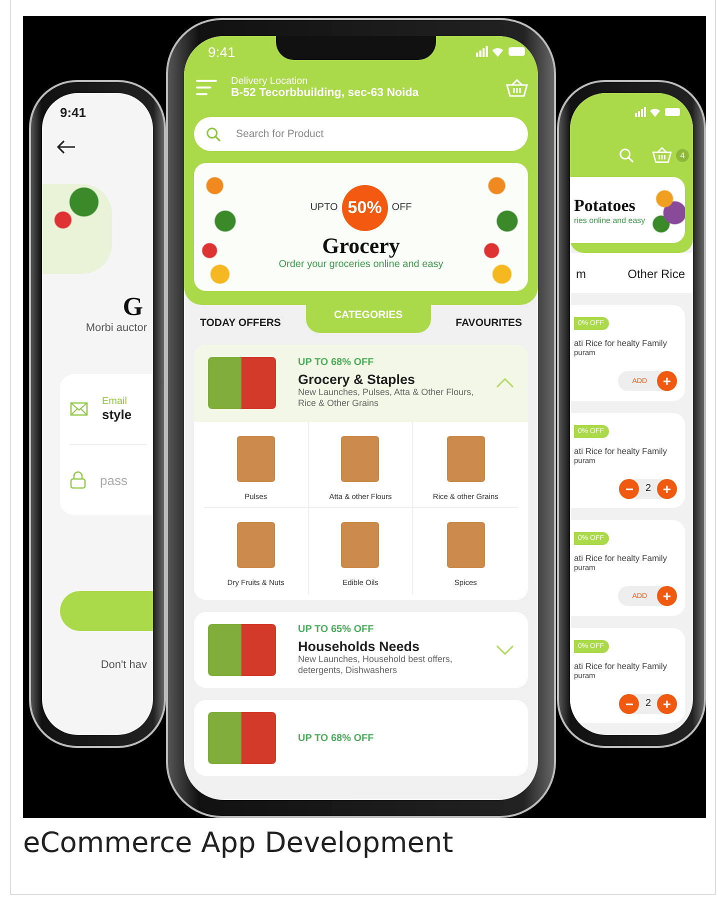 The image size is (718, 897). Describe the element at coordinates (361, 245) in the screenshot. I see `banner-title: Grocery` at that location.